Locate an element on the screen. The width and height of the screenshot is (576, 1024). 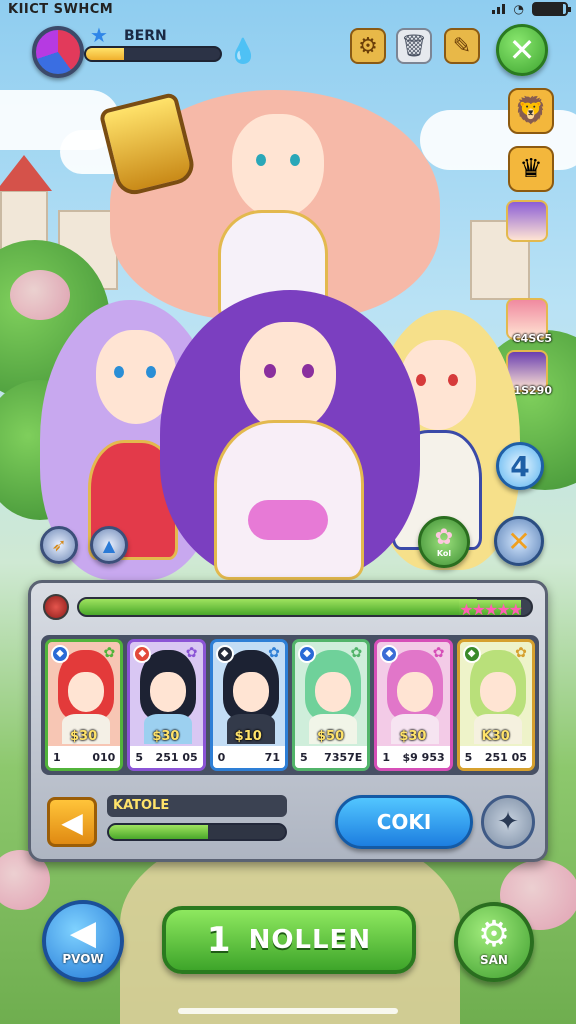
app-title: KIICT SWHCM is located at coordinates (61, 9).